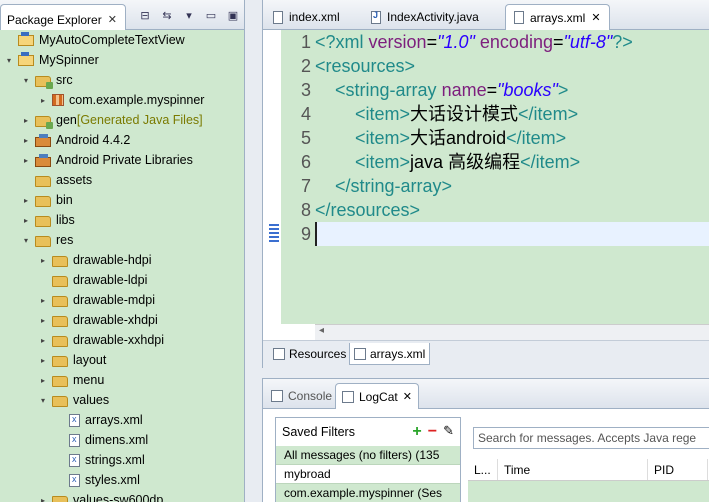 The image size is (709, 502). I want to click on tree-item: ▸ values-sw600dp, so click(122, 496).